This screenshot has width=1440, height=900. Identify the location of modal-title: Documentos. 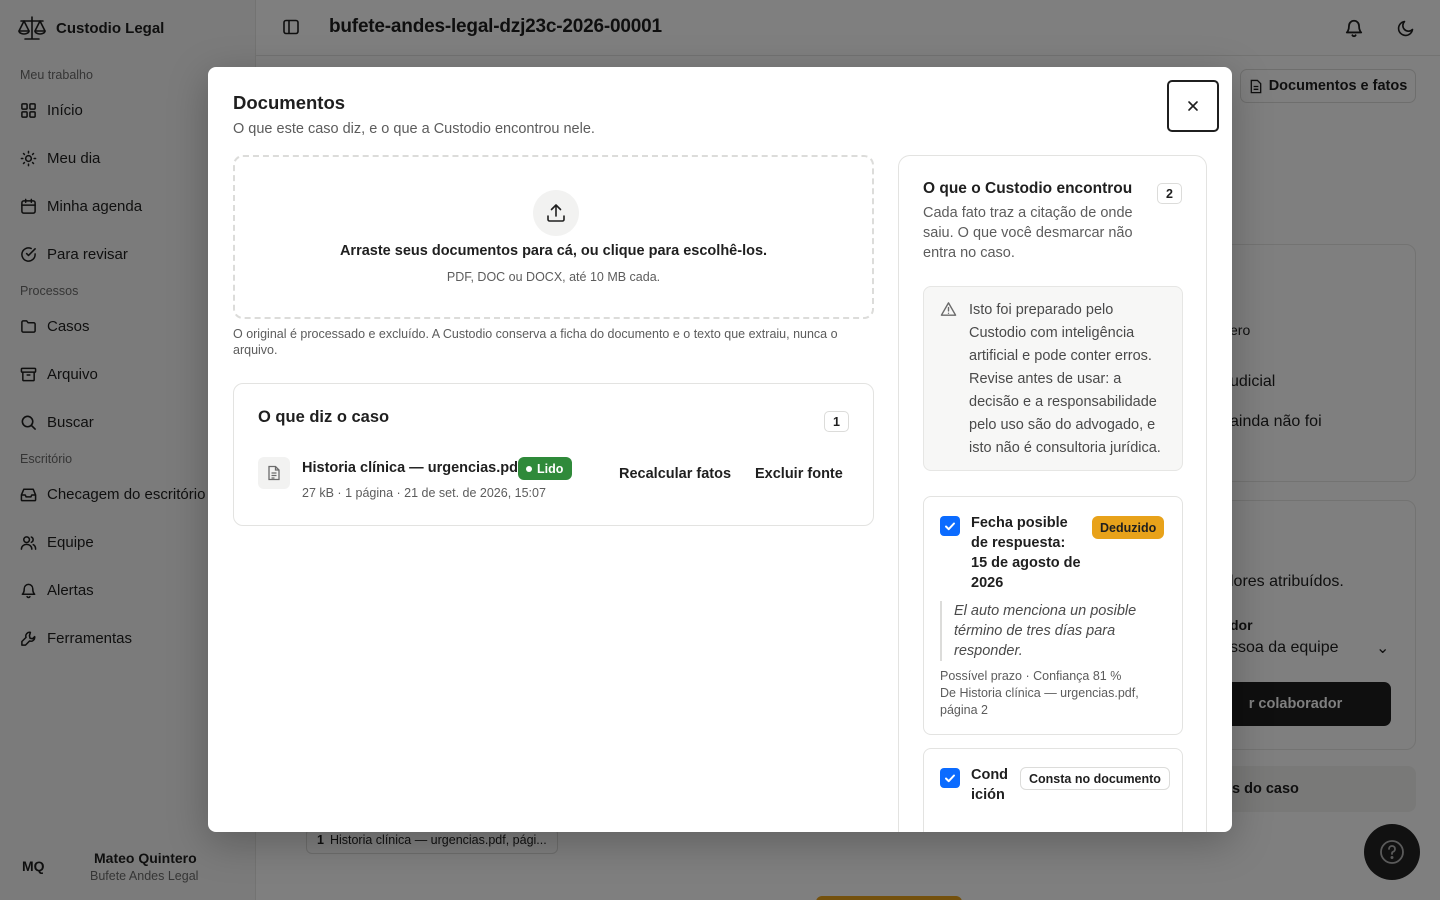
(289, 102).